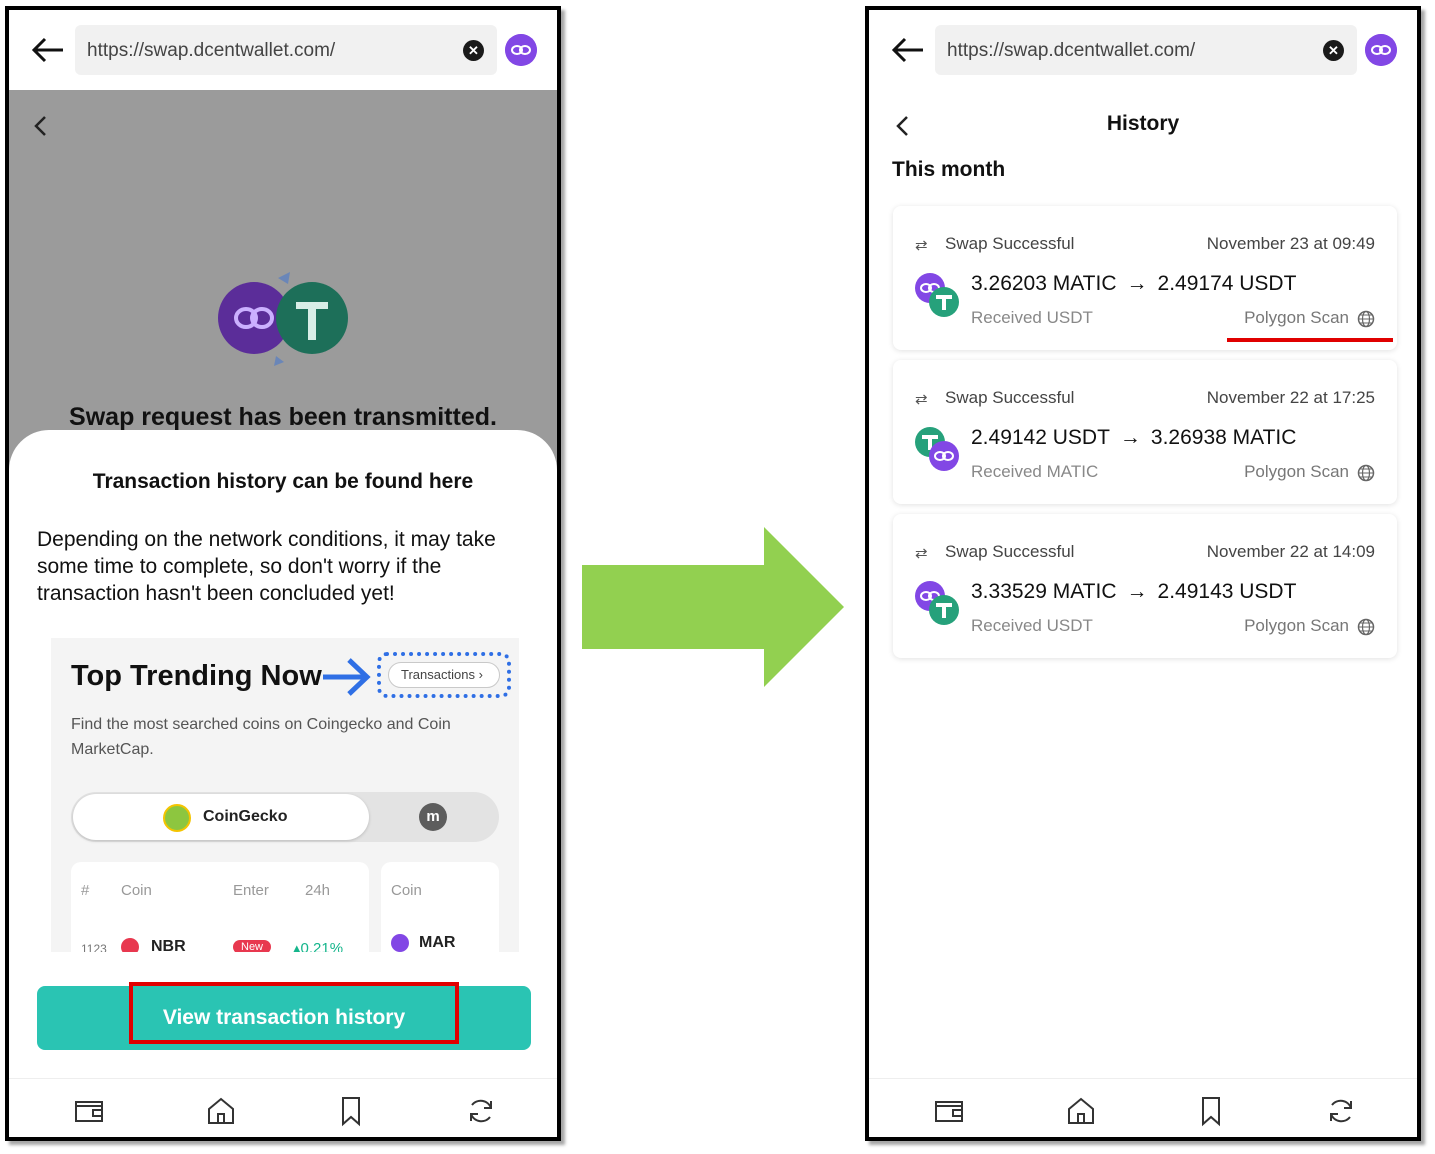 The height and width of the screenshot is (1154, 1435). What do you see at coordinates (1040, 437) in the screenshot?
I see `from-amount: 2.49142 USDT` at bounding box center [1040, 437].